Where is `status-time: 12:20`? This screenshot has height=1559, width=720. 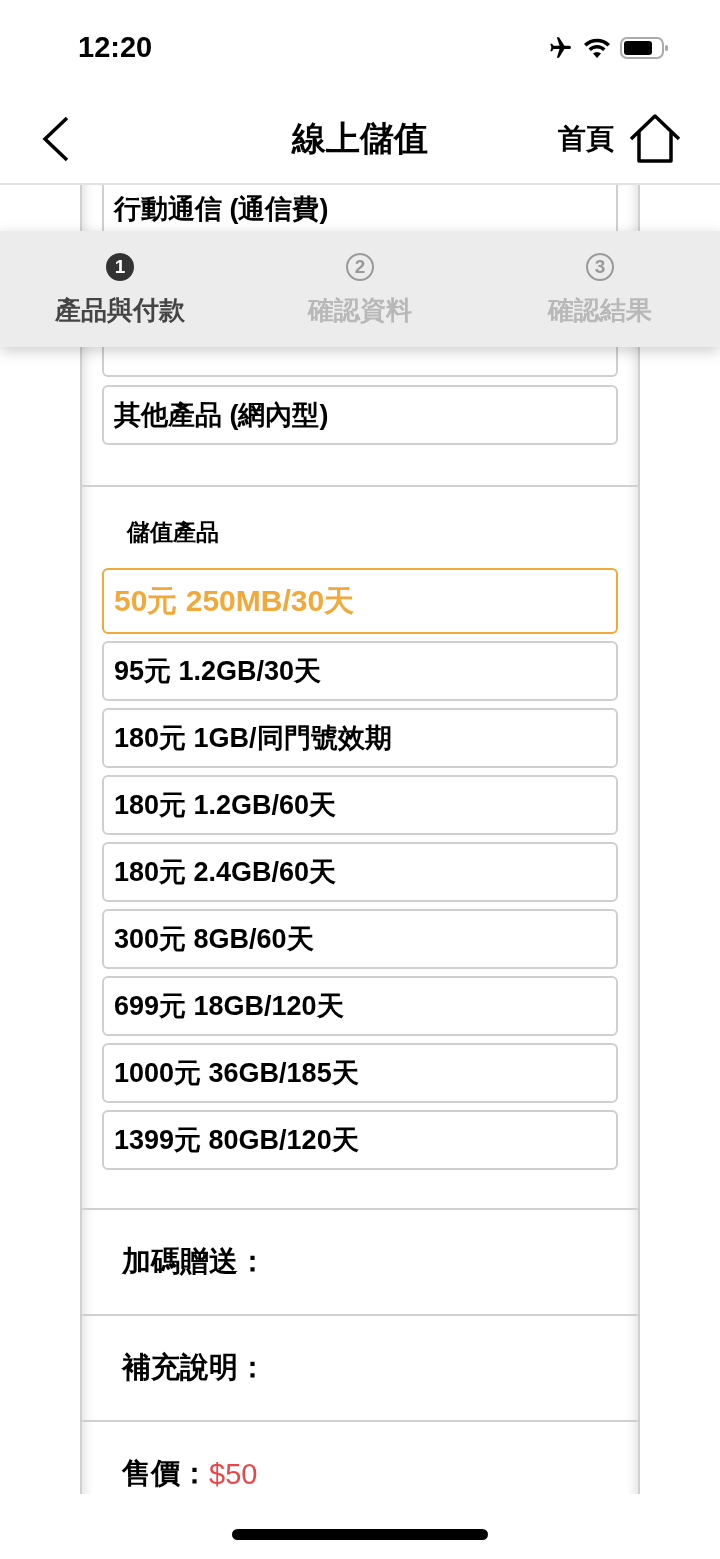 status-time: 12:20 is located at coordinates (115, 47).